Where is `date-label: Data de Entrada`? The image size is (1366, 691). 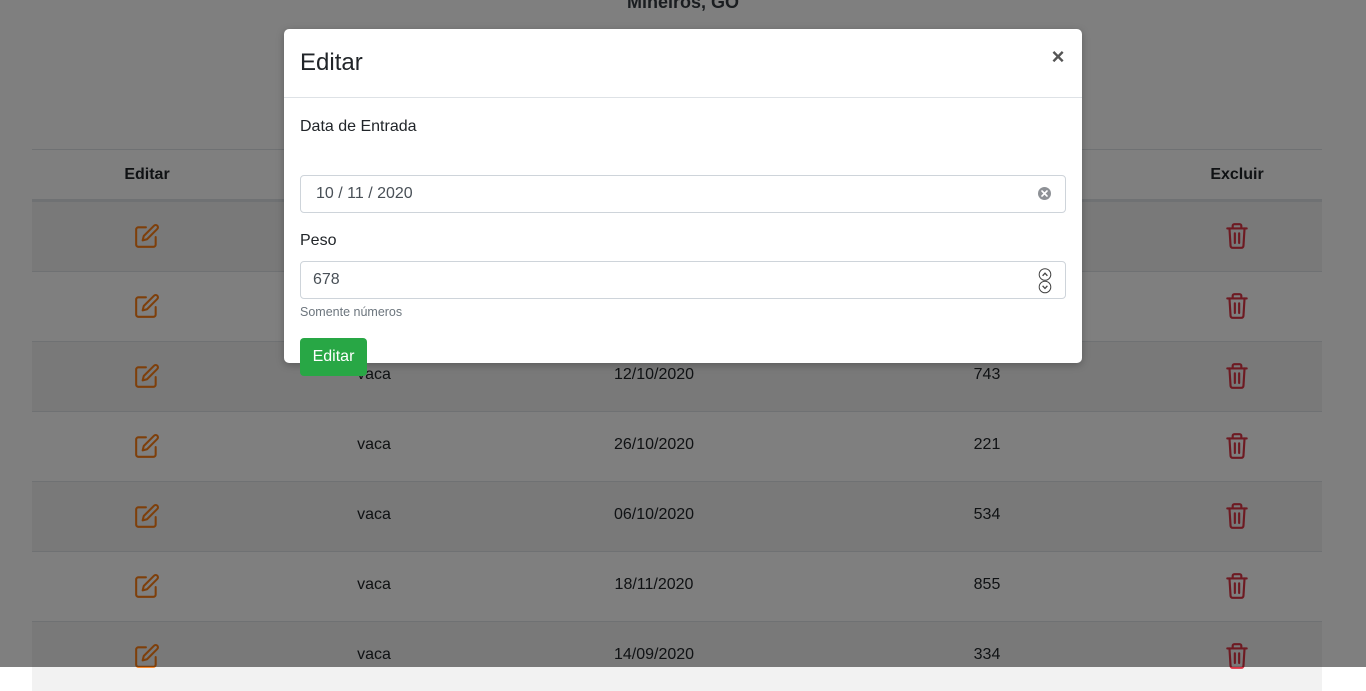 date-label: Data de Entrada is located at coordinates (358, 126).